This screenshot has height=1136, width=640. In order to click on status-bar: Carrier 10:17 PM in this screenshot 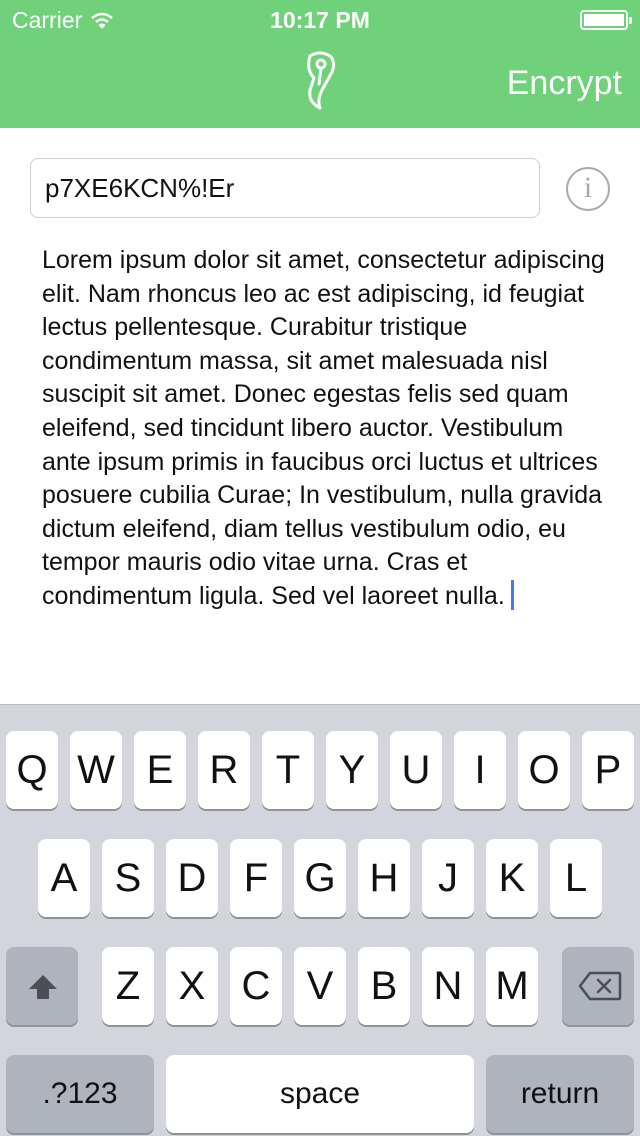, I will do `click(320, 20)`.